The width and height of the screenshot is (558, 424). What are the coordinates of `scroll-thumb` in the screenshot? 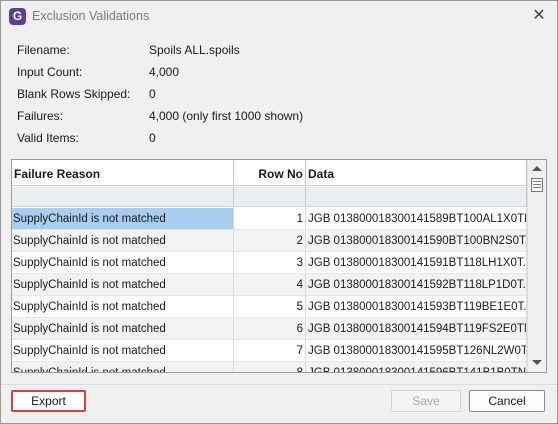 It's located at (537, 185).